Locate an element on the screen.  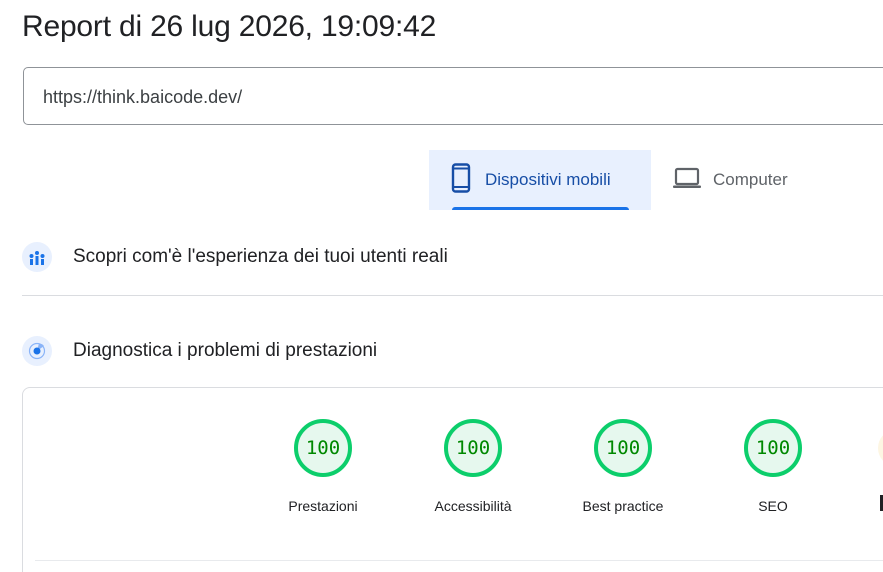
url-input: https://think.baicode.dev/ is located at coordinates (453, 96).